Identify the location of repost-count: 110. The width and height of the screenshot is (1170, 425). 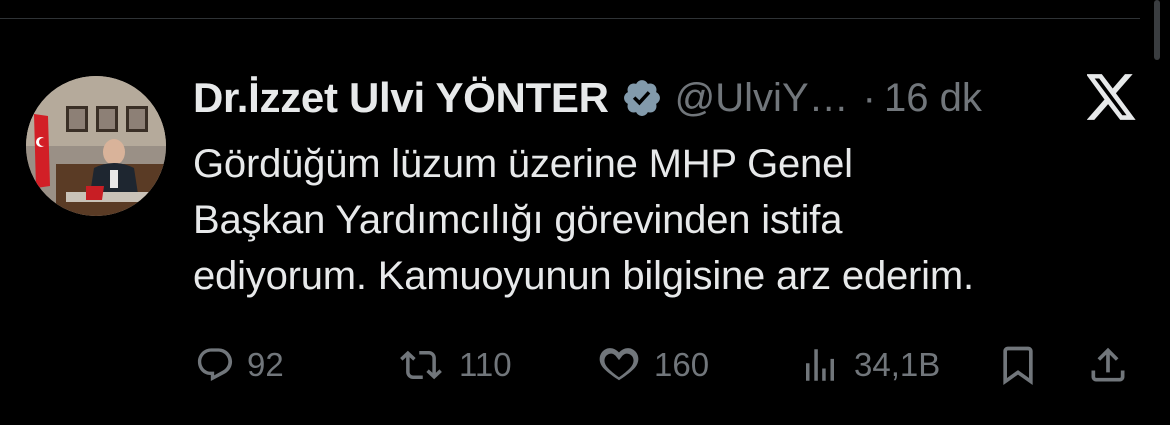
(485, 364).